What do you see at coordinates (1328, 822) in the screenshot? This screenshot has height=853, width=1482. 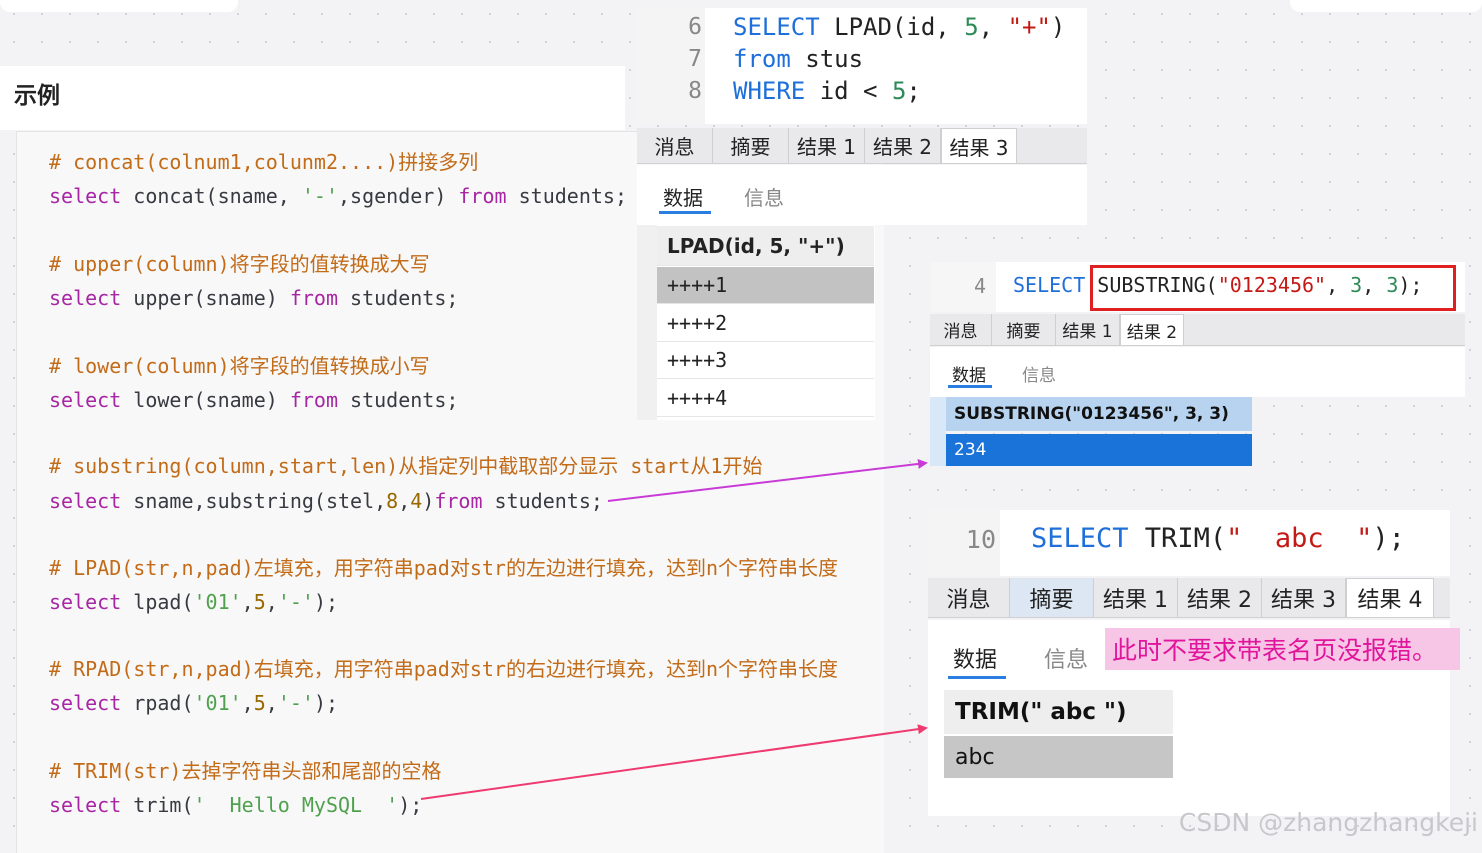 I see `watermark: CSDN @zhangzhangkeji` at bounding box center [1328, 822].